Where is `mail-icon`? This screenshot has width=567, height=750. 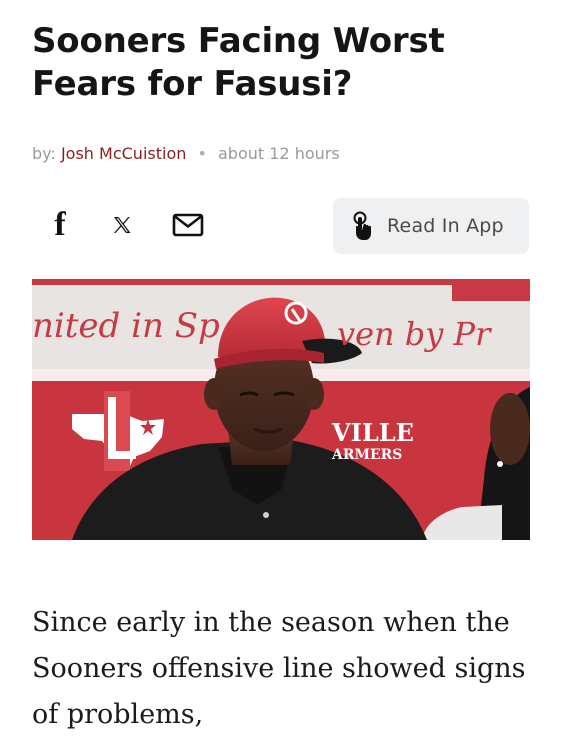 mail-icon is located at coordinates (188, 225).